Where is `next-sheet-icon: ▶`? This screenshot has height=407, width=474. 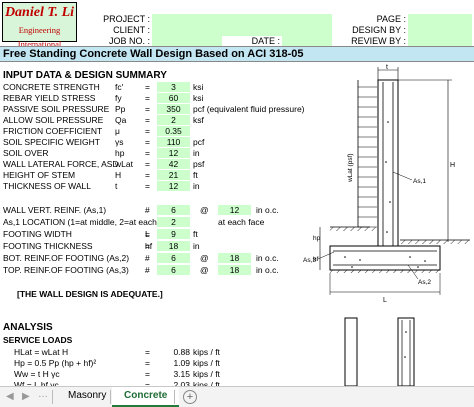 next-sheet-icon: ▶ is located at coordinates (26, 396).